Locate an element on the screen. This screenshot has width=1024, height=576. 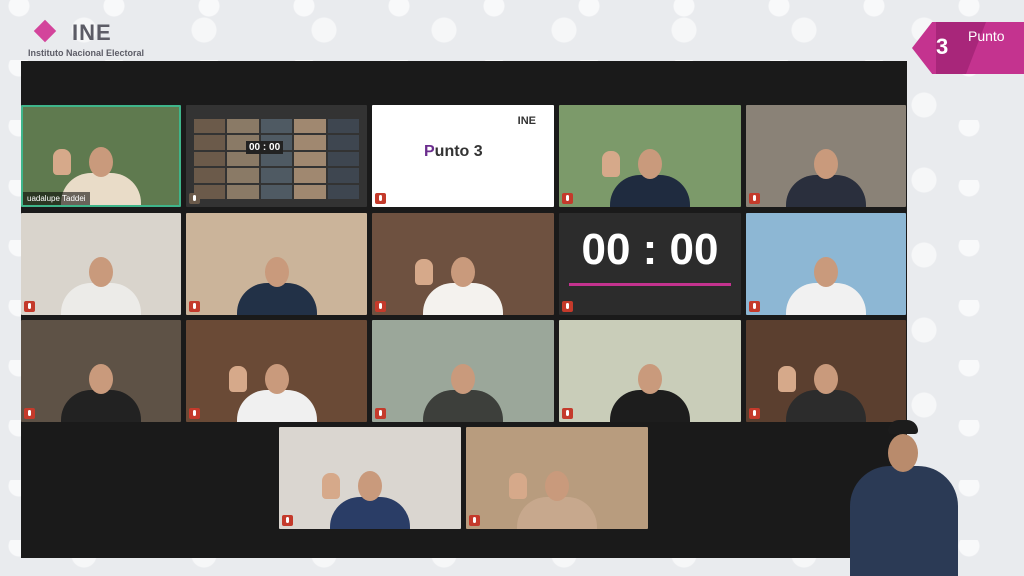
badge-number: 3 is located at coordinates (942, 46).